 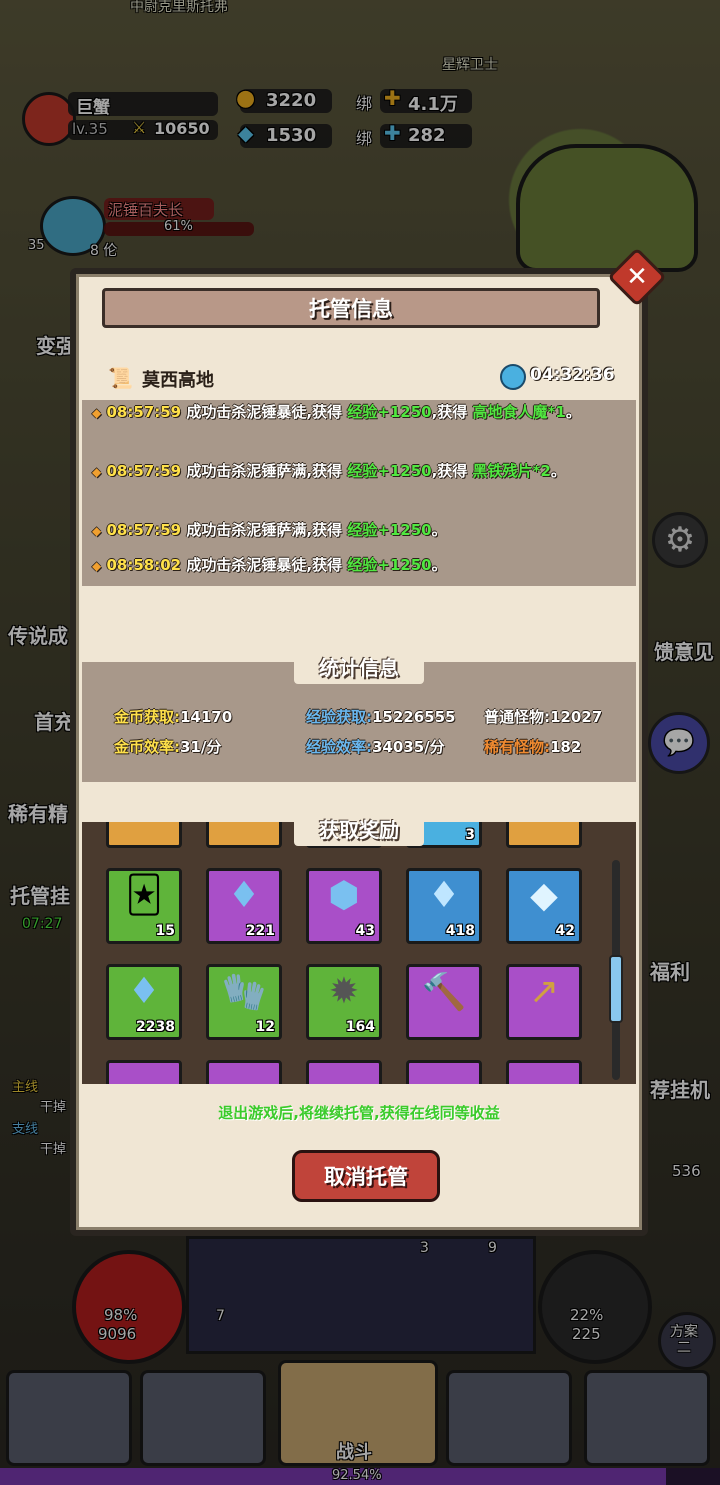 What do you see at coordinates (460, 931) in the screenshot?
I see `reward-count: 418` at bounding box center [460, 931].